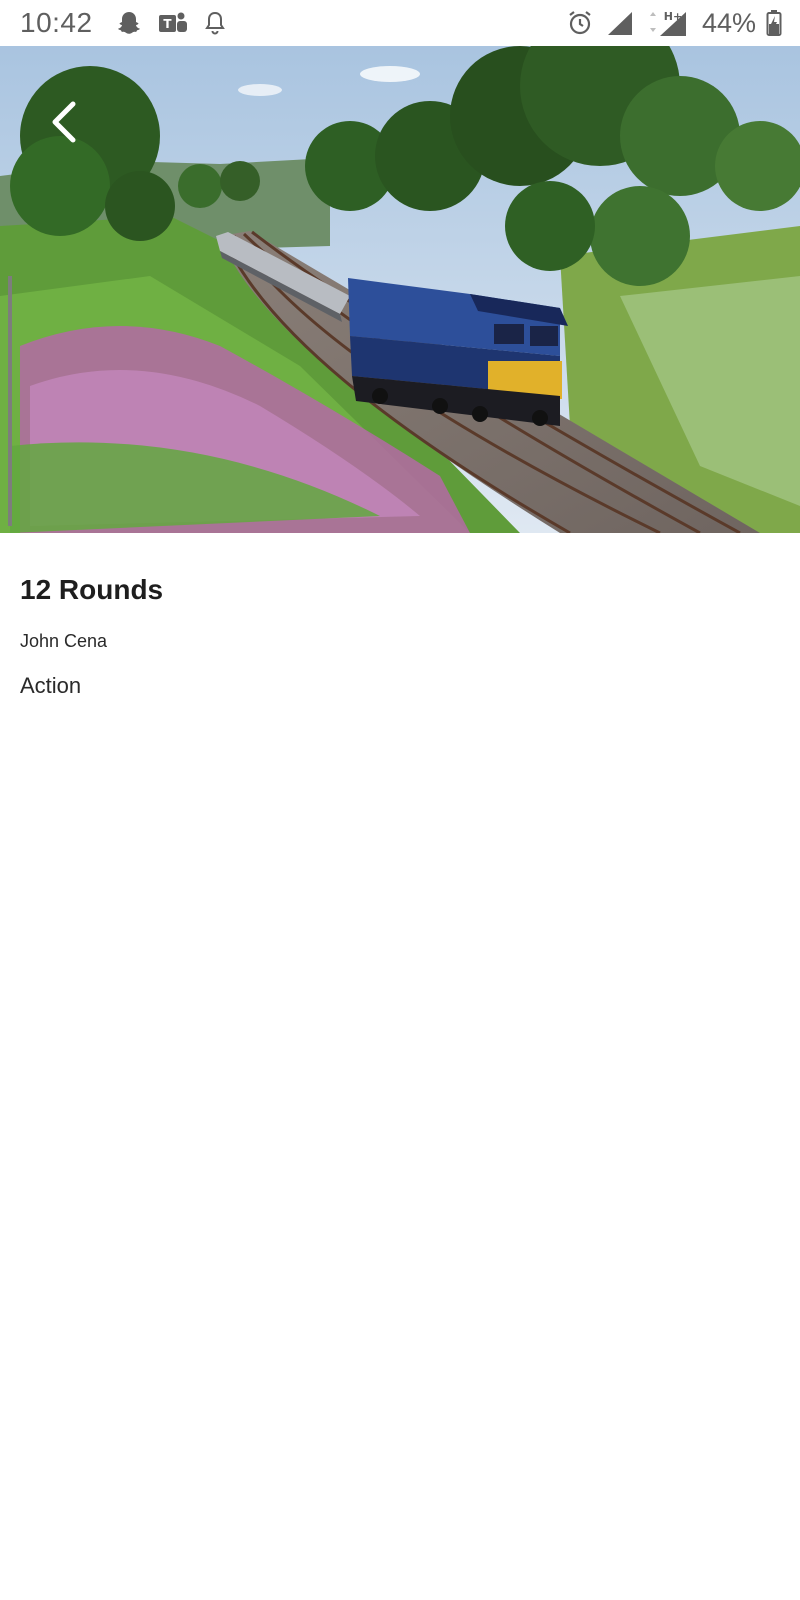  Describe the element at coordinates (56, 22) in the screenshot. I see `status-time: 10:42` at that location.